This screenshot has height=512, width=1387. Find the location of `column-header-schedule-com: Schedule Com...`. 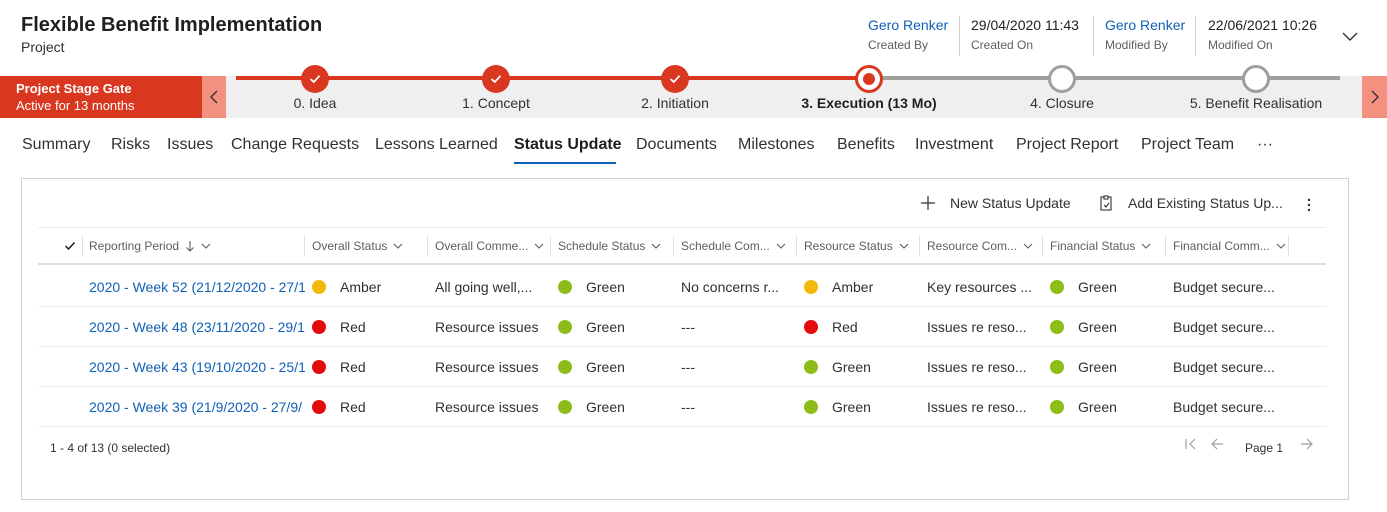

column-header-schedule-com: Schedule Com... is located at coordinates (739, 246).